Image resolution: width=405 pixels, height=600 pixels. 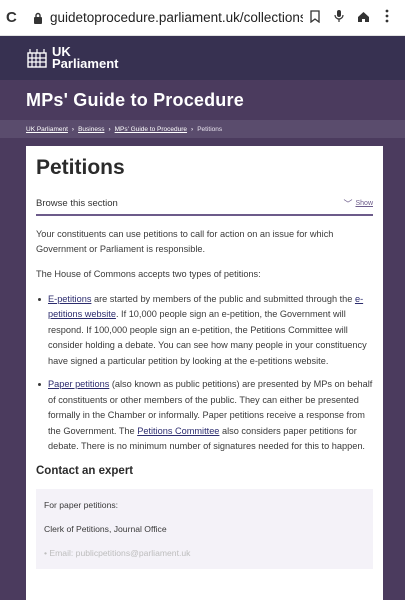 I want to click on logo-line-parliament: Parliament, so click(x=85, y=63).